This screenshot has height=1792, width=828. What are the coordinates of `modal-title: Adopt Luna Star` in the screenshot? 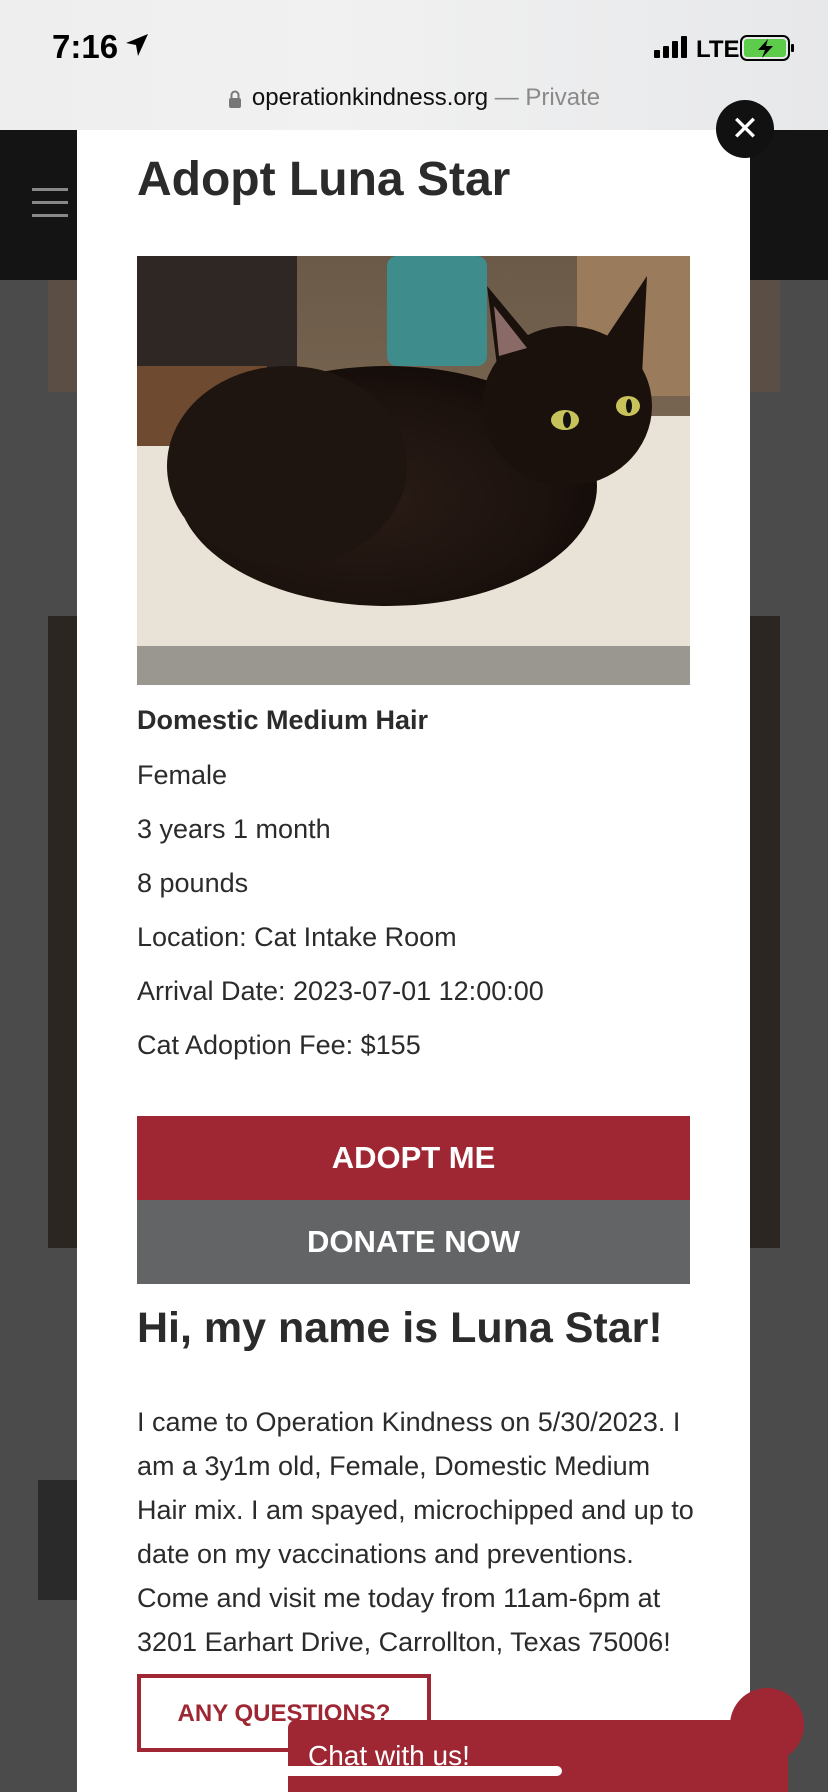 It's located at (324, 179).